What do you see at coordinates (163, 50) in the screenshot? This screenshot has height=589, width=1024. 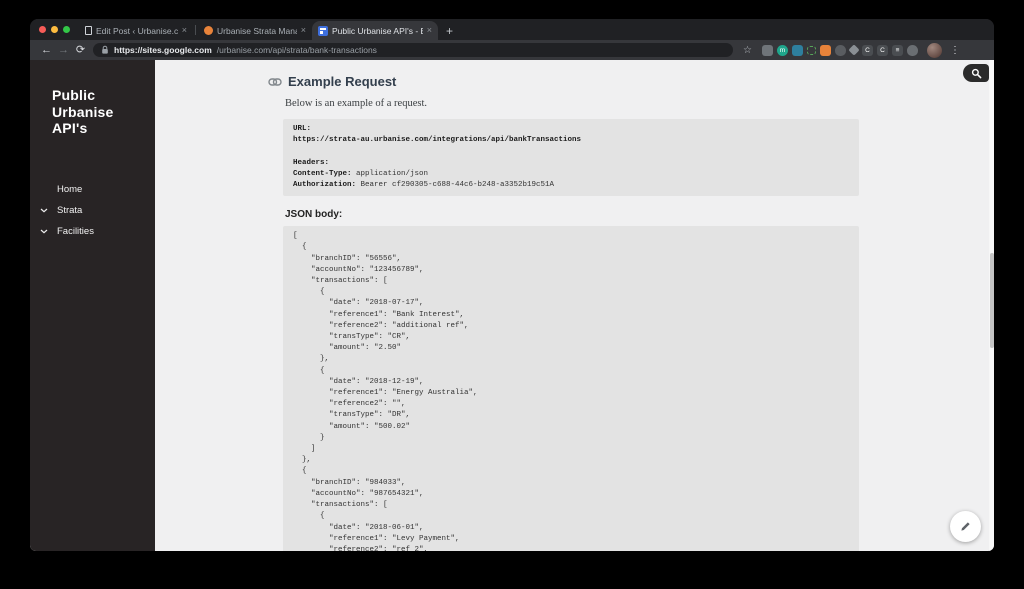 I see `url-domain: https://sites.google.com` at bounding box center [163, 50].